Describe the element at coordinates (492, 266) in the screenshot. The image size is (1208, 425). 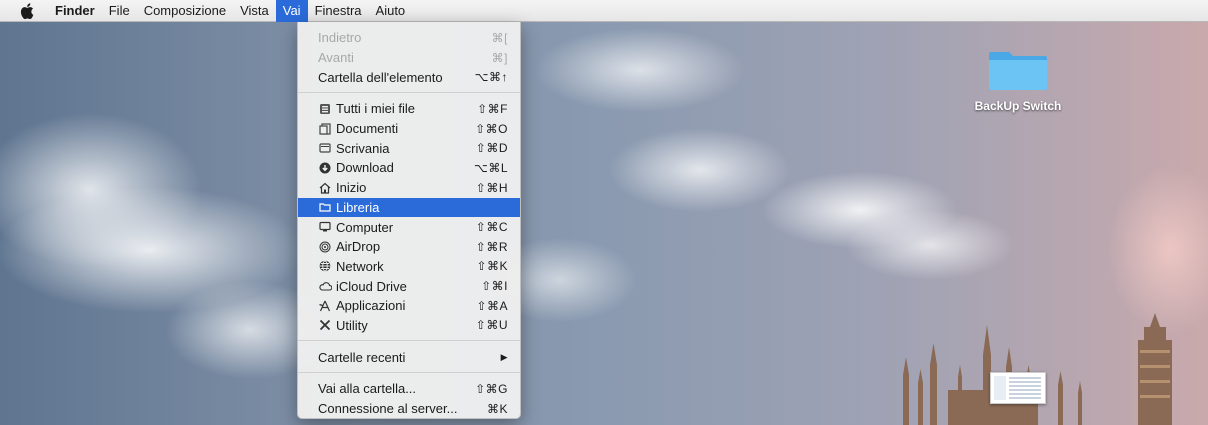
I see `menu-item-shortcut: ⇧⌘K` at that location.